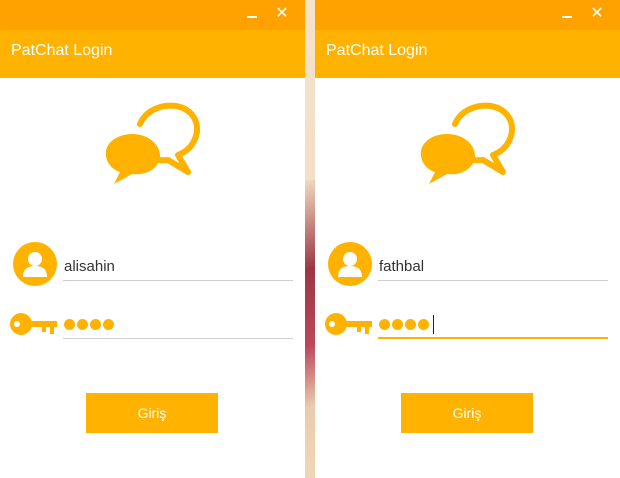 This screenshot has height=478, width=620. What do you see at coordinates (433, 324) in the screenshot?
I see `text-cursor` at bounding box center [433, 324].